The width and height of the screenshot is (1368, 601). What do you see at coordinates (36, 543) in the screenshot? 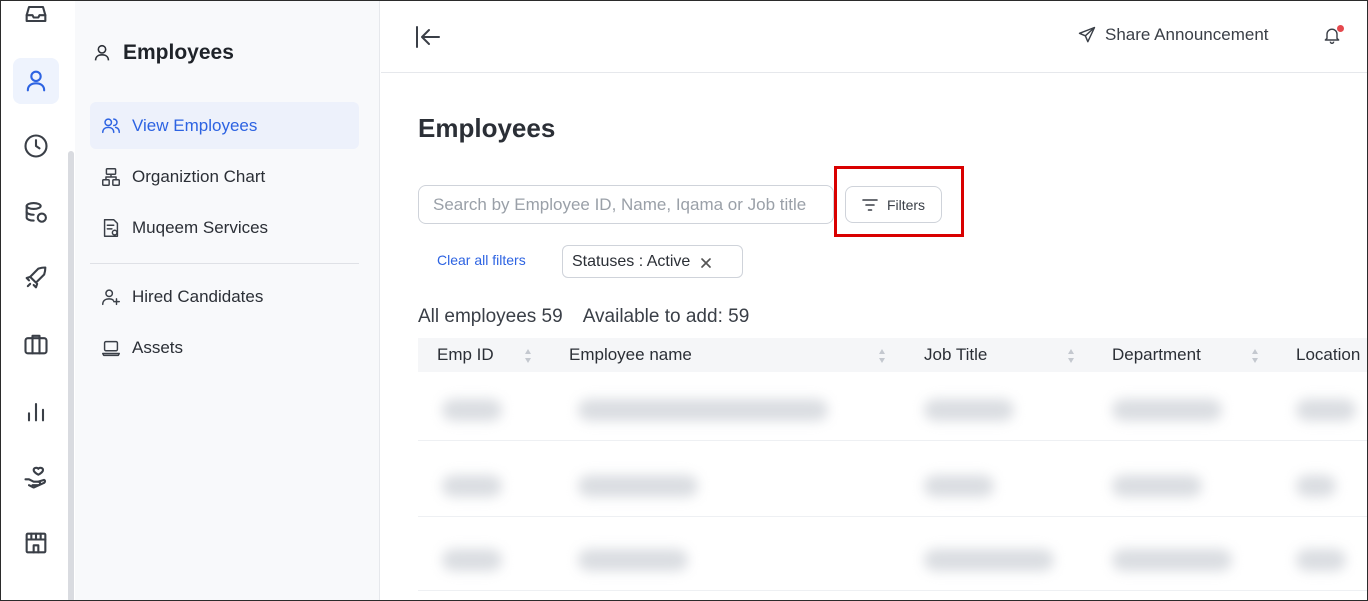
I see `building-icon` at bounding box center [36, 543].